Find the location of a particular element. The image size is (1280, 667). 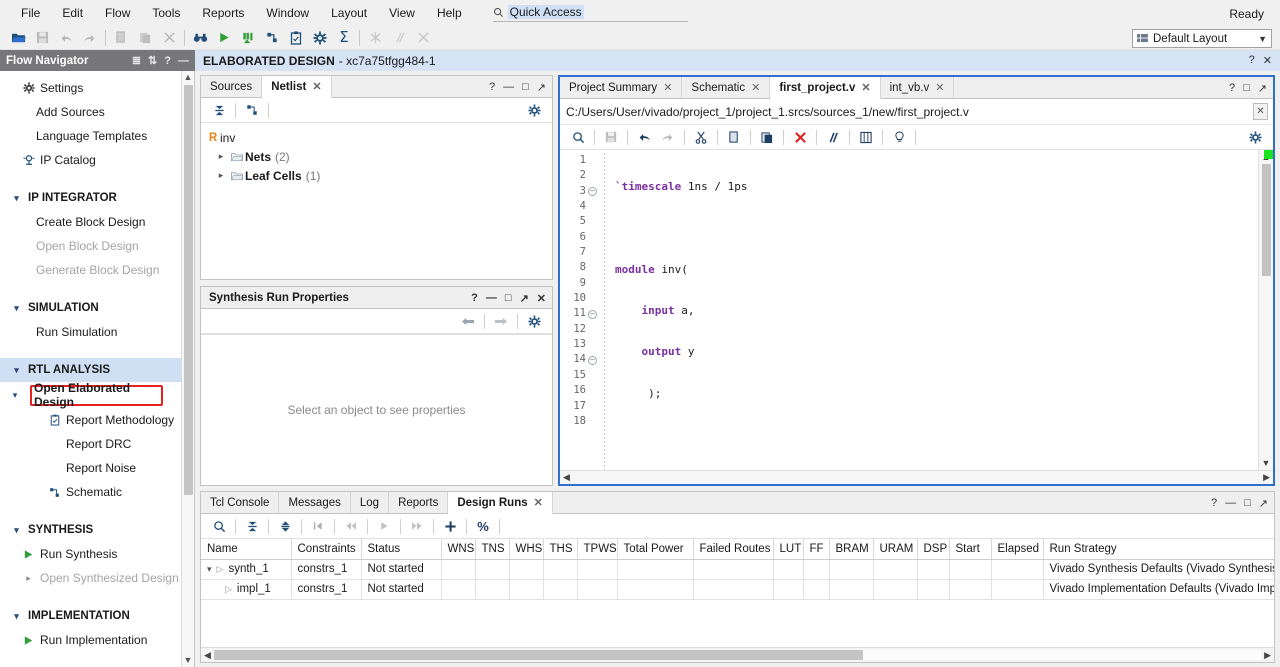

sidebar-item-ip-catalog: IP Catalog is located at coordinates (90, 160).